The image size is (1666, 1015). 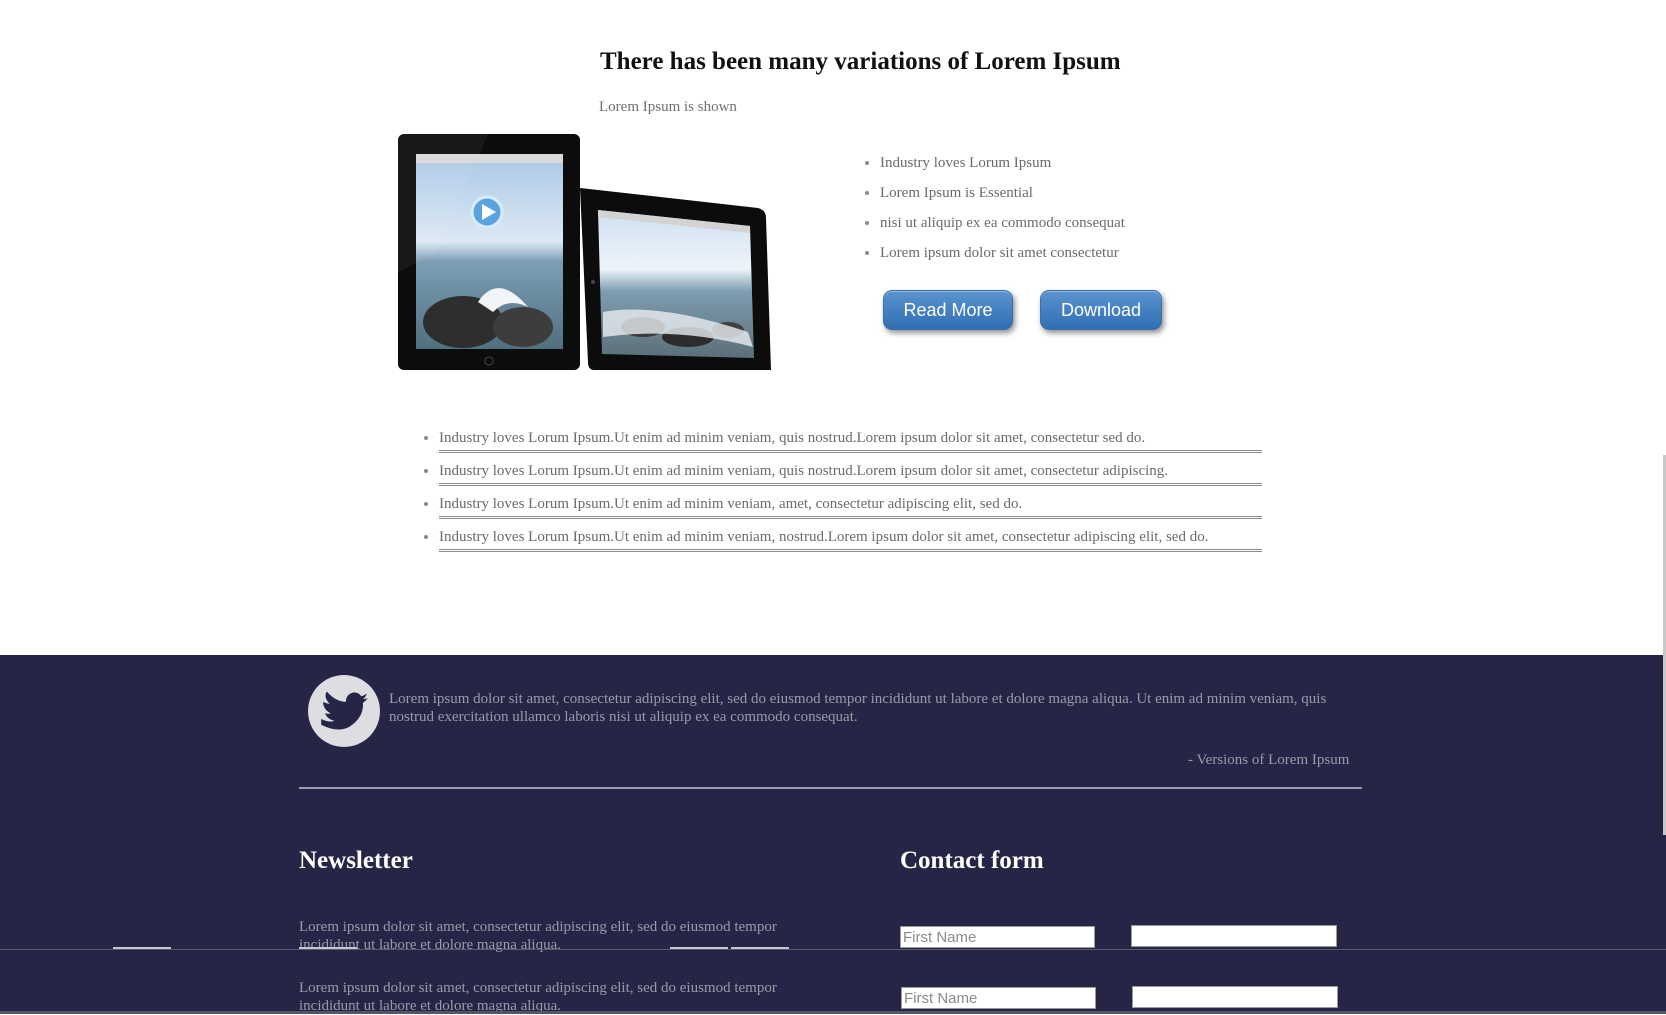 I want to click on list-item: nisi ut aliquip ex ea commodo consequat, so click(x=1002, y=227).